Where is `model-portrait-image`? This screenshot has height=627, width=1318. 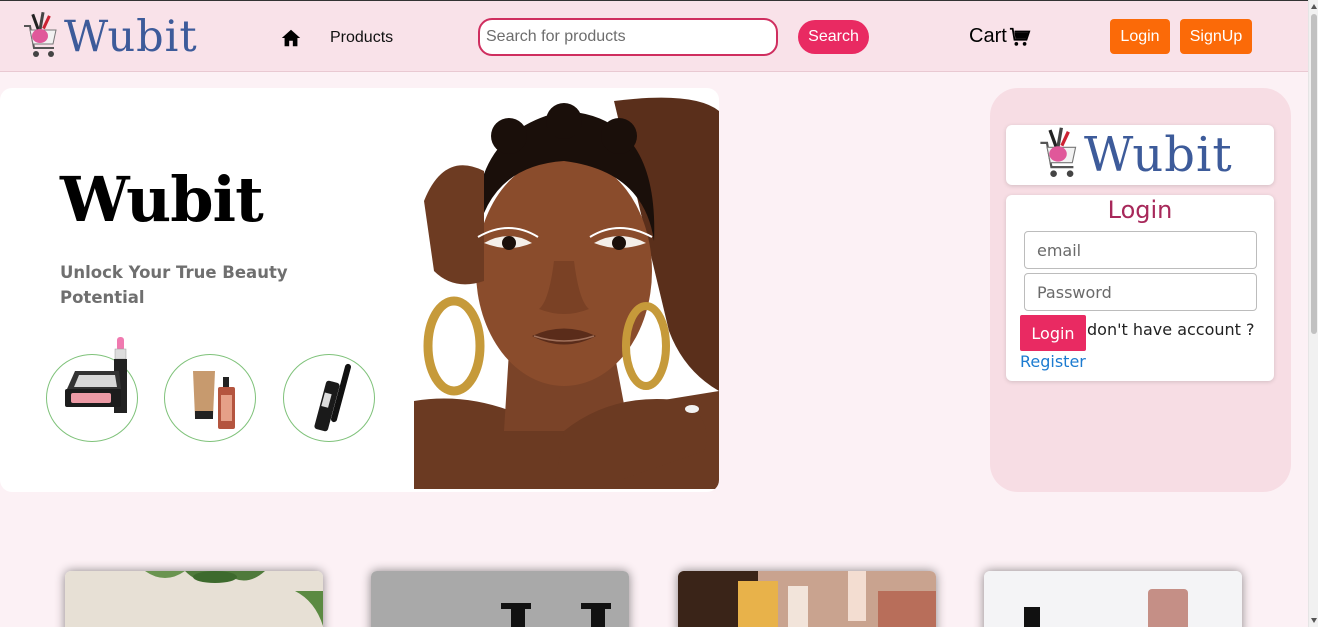
model-portrait-image is located at coordinates (566, 290).